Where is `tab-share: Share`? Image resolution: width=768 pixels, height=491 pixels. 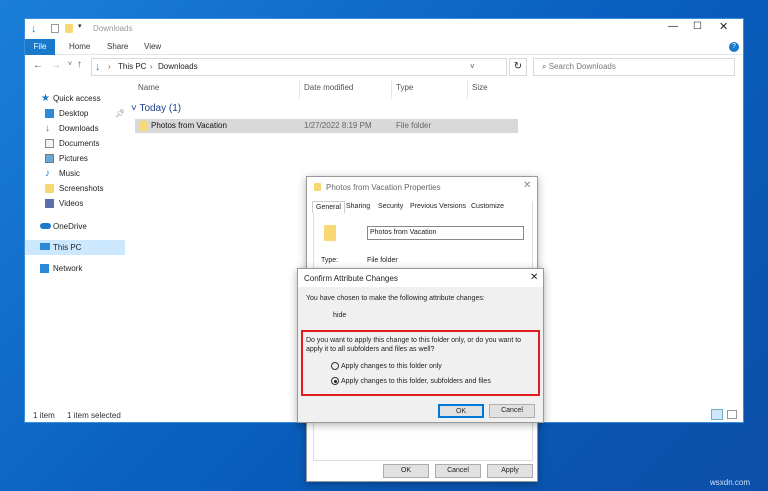
tab-share: Share is located at coordinates (117, 47).